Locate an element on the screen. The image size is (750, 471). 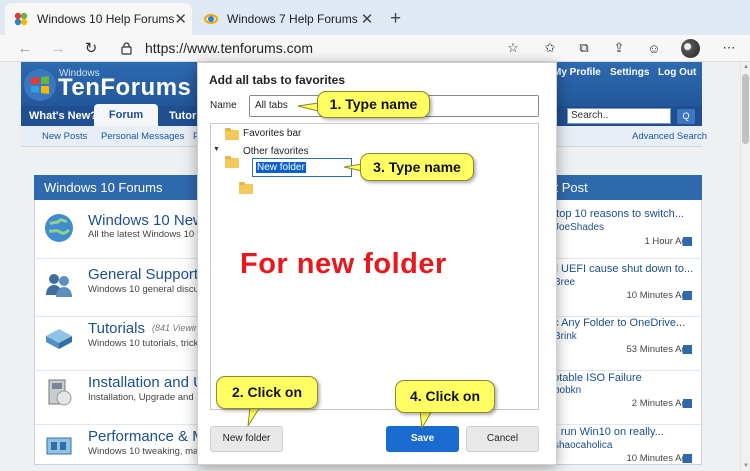
step-1-callout: 1. Type name is located at coordinates (373, 104).